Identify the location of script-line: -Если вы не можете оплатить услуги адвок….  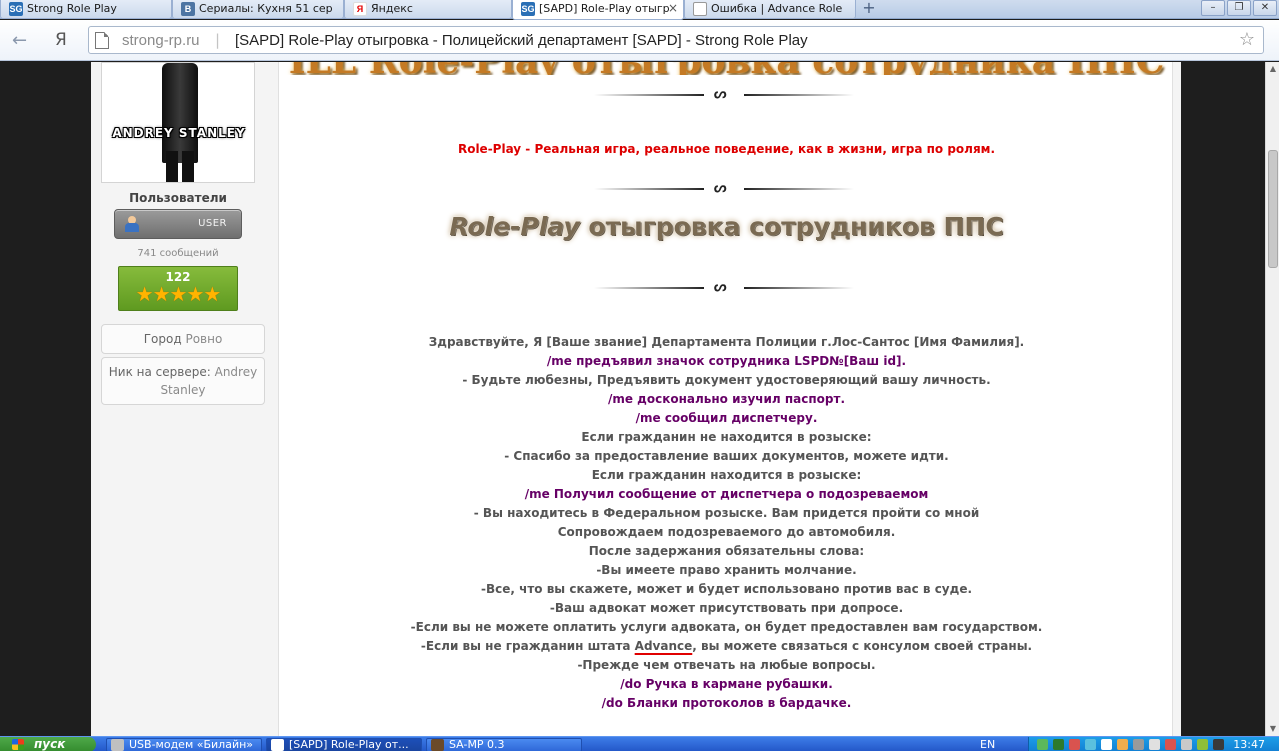
(726, 627).